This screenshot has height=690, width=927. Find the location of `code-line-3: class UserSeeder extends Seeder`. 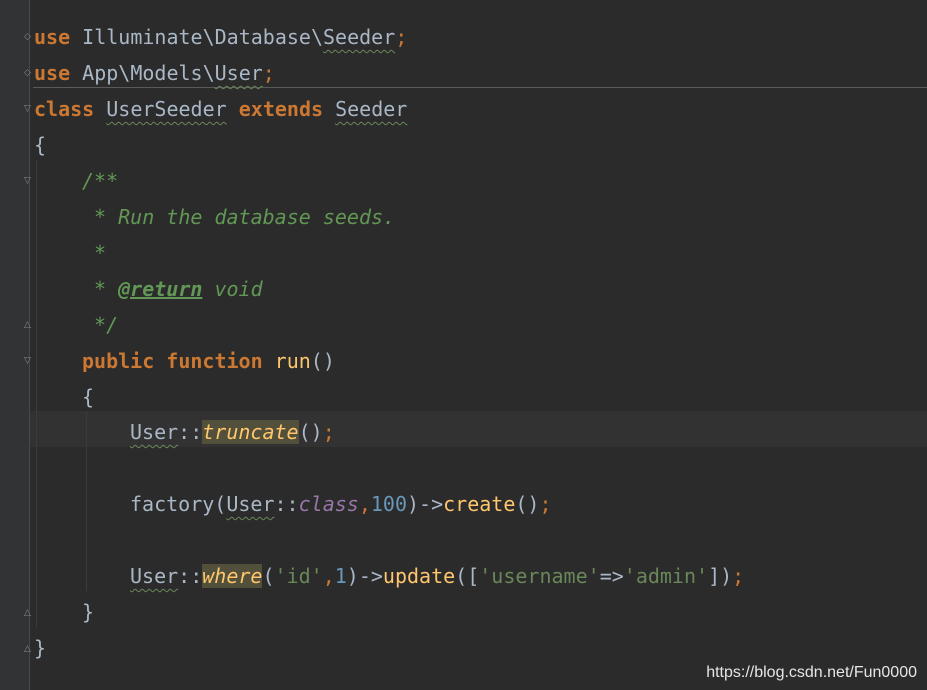

code-line-3: class UserSeeder extends Seeder is located at coordinates (220, 109).